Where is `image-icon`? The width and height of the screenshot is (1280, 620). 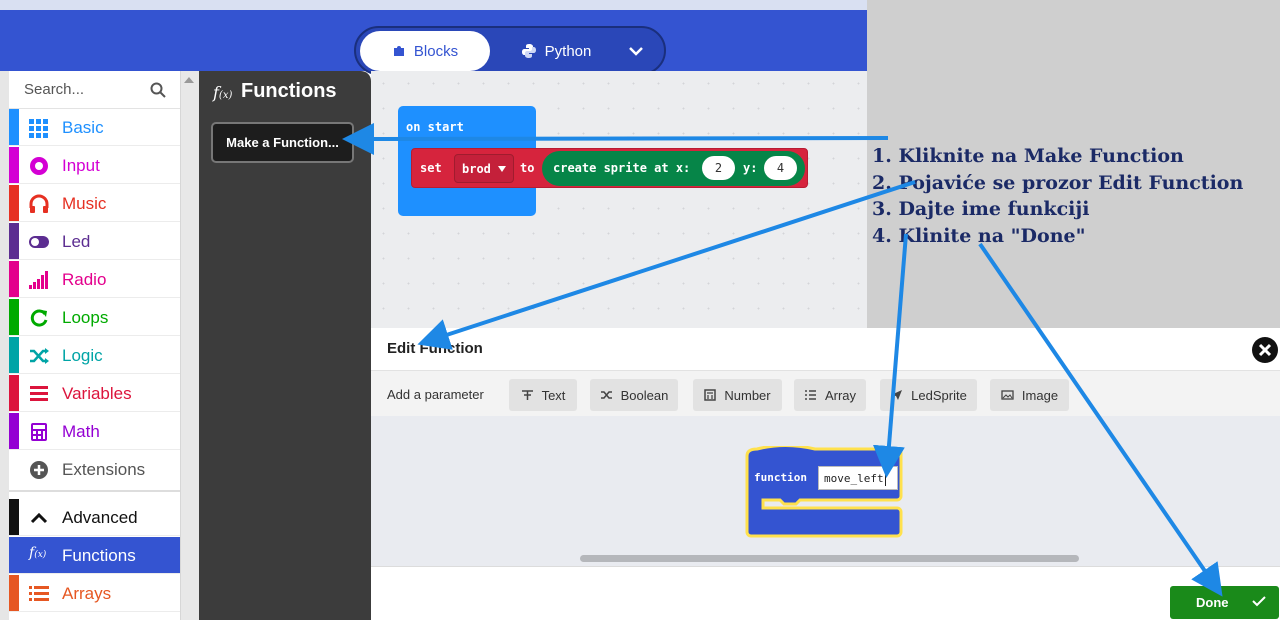 image-icon is located at coordinates (1007, 395).